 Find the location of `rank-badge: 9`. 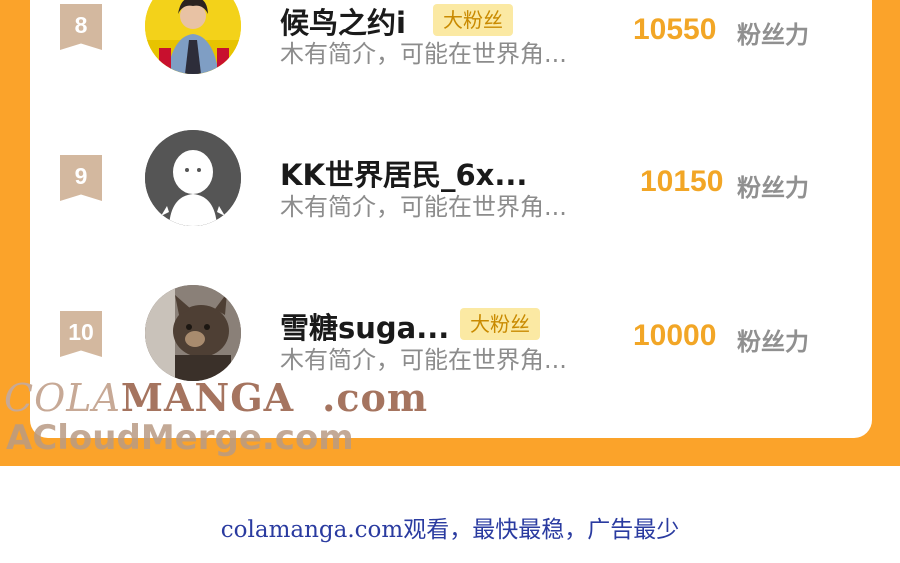

rank-badge: 9 is located at coordinates (81, 178).